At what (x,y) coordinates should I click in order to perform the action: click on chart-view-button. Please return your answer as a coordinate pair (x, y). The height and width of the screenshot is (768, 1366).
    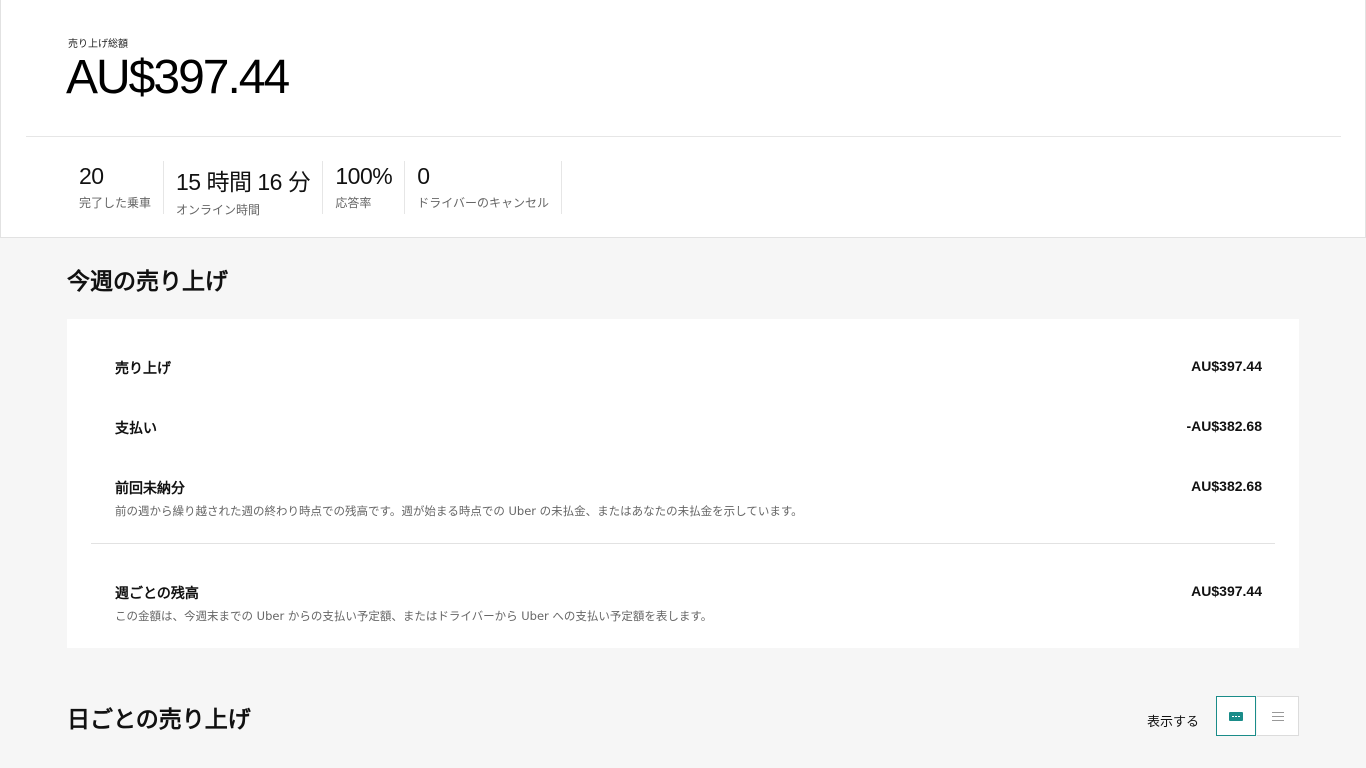
    Looking at the image, I should click on (1236, 716).